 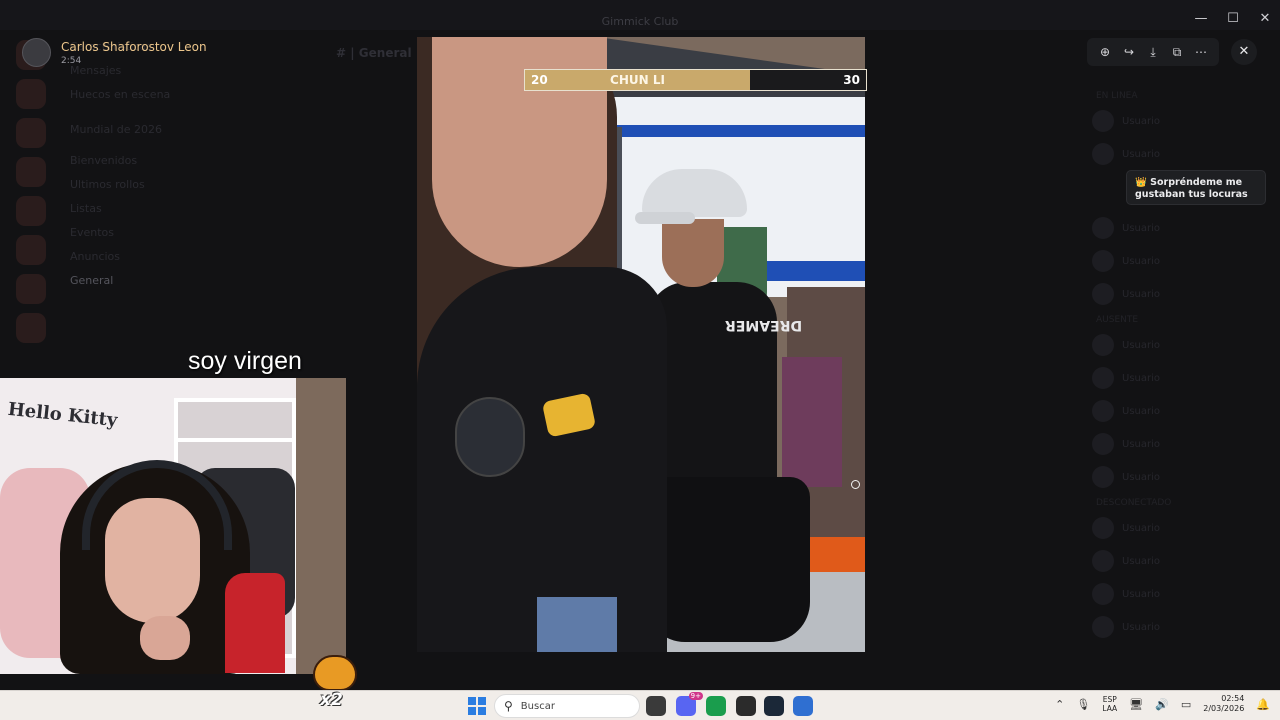 I want to click on language-indicator: ESP LAA, so click(x=1109, y=704).